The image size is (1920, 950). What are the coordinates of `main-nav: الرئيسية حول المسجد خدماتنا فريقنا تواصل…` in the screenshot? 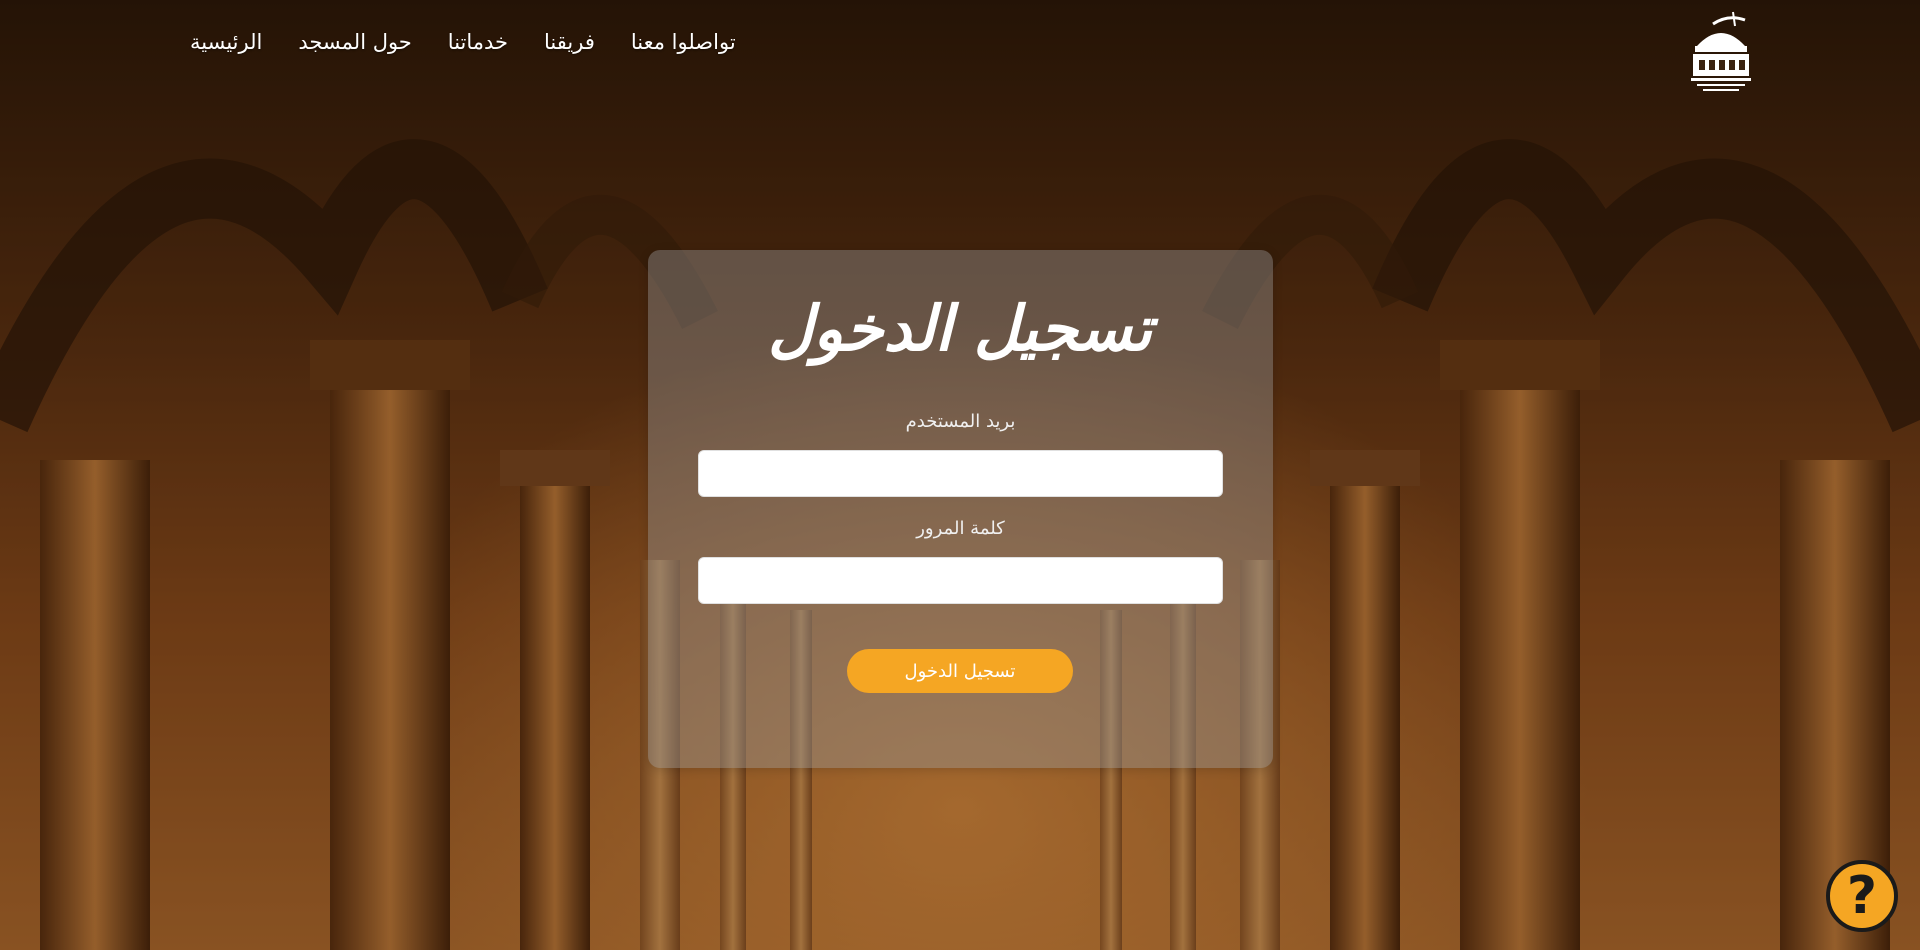 It's located at (463, 42).